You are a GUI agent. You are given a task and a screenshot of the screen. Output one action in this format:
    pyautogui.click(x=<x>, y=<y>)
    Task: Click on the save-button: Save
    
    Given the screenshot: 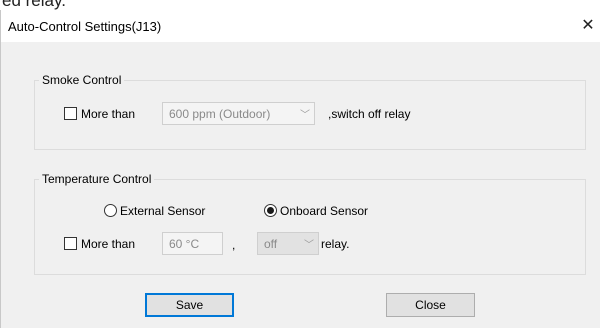 What is the action you would take?
    pyautogui.click(x=189, y=305)
    